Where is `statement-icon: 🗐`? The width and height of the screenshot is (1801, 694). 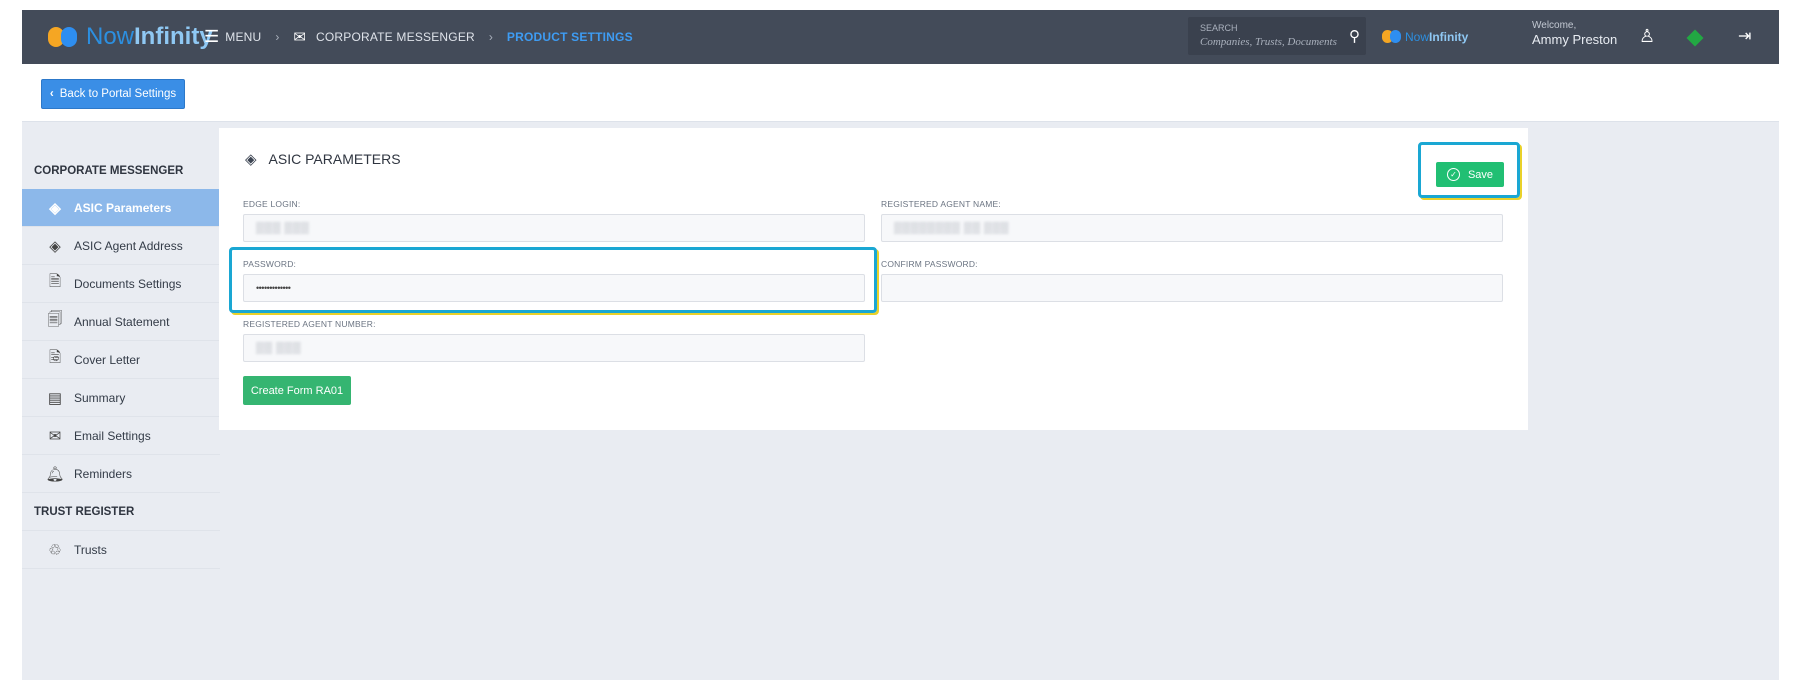 statement-icon: 🗐 is located at coordinates (55, 319).